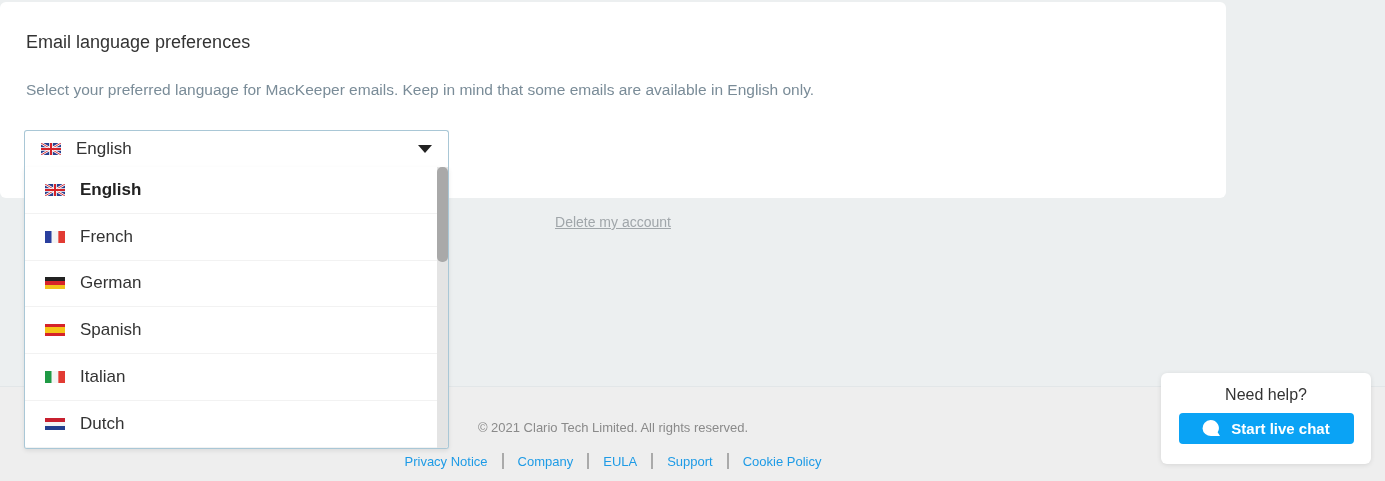  I want to click on language-option: German, so click(231, 284).